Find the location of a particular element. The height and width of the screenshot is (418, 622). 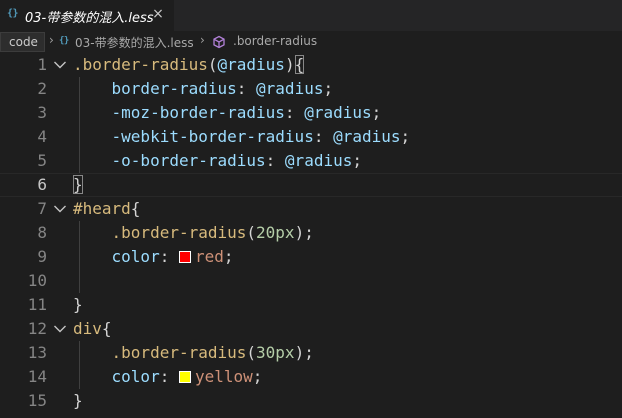

line-number: 11 is located at coordinates (37, 304).